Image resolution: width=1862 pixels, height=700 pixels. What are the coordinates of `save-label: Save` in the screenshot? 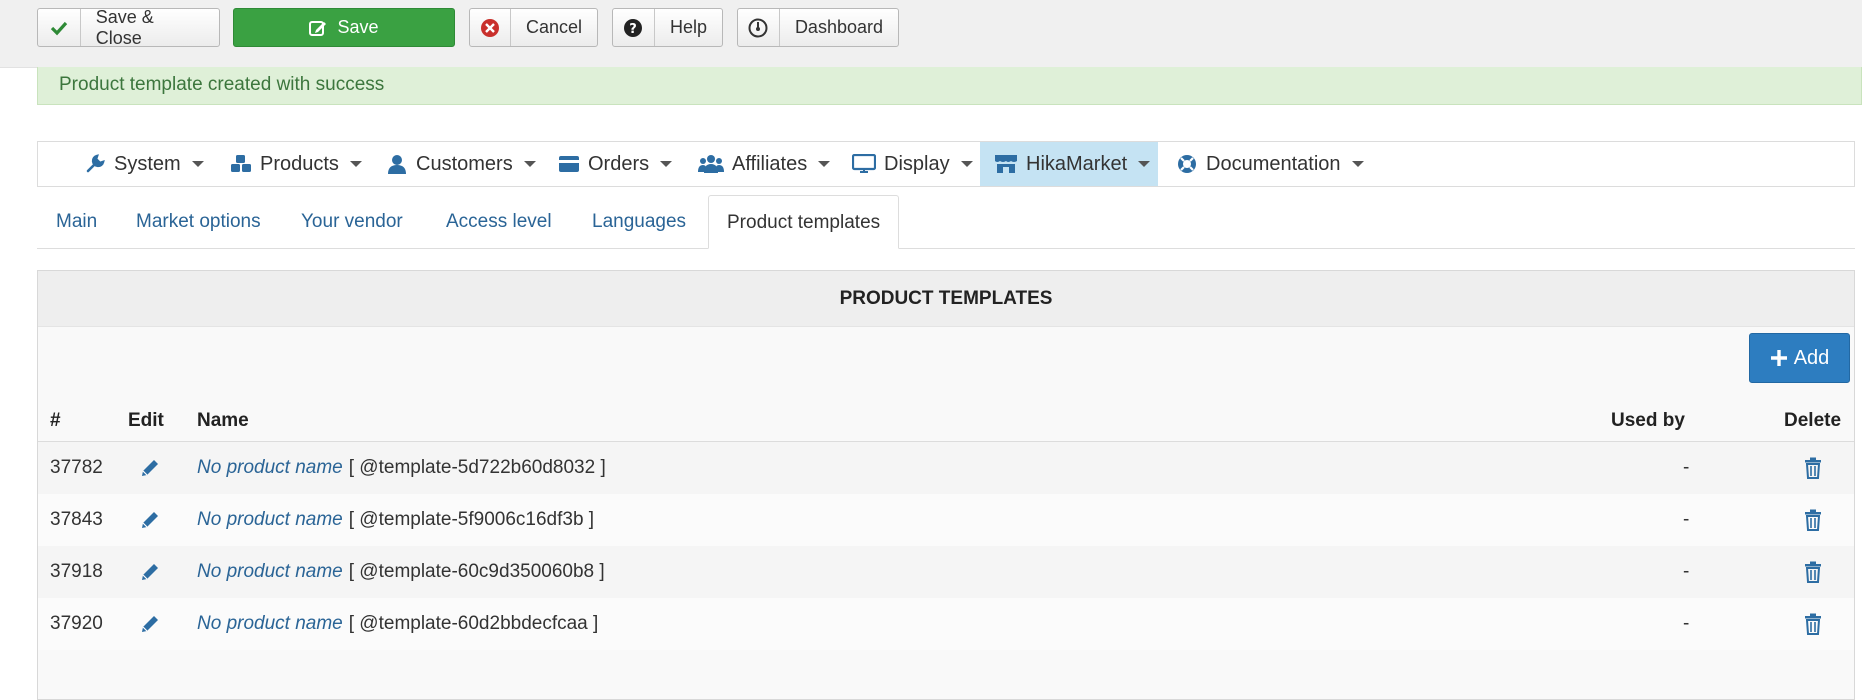 It's located at (358, 27).